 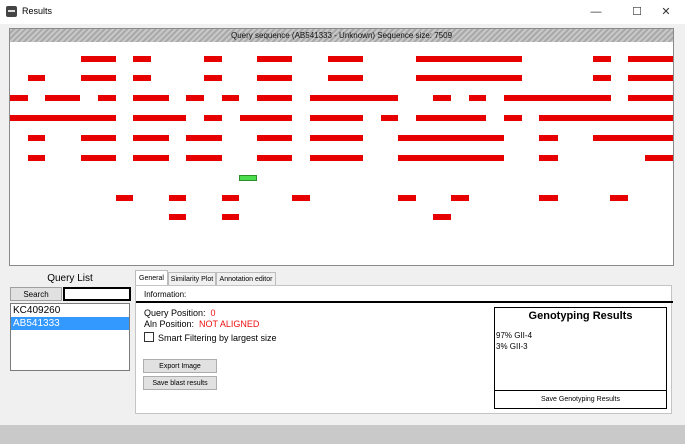 What do you see at coordinates (37, 11) in the screenshot?
I see `window-title: Results` at bounding box center [37, 11].